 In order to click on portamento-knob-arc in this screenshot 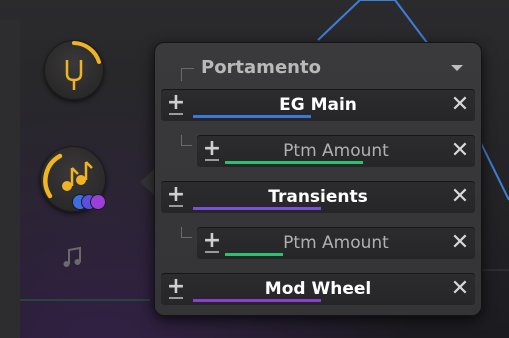, I will do `click(53, 176)`.